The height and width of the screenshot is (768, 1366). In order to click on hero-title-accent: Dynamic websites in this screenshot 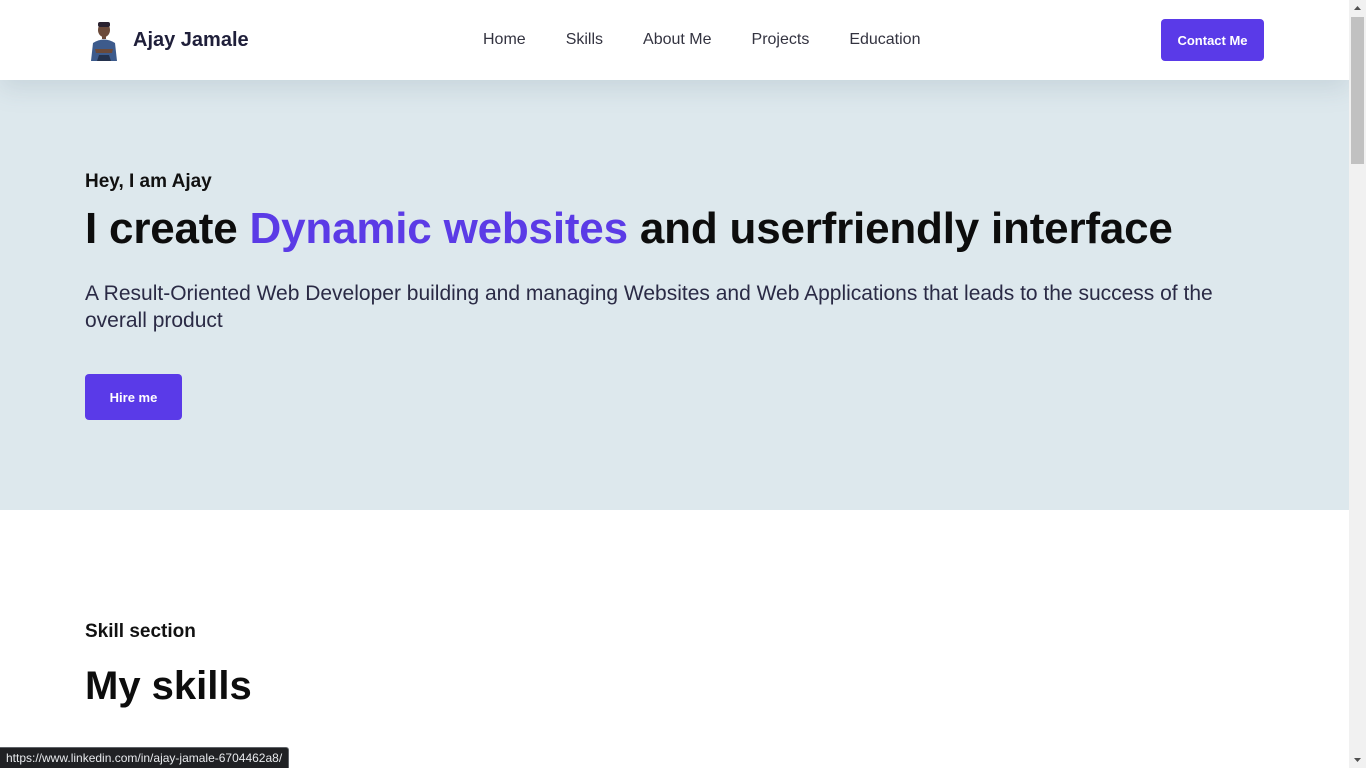, I will do `click(439, 228)`.